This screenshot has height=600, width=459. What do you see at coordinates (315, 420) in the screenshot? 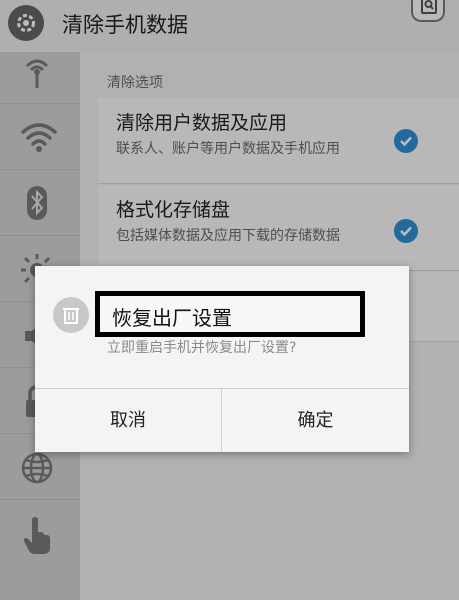
I see `confirm-button: 确定` at bounding box center [315, 420].